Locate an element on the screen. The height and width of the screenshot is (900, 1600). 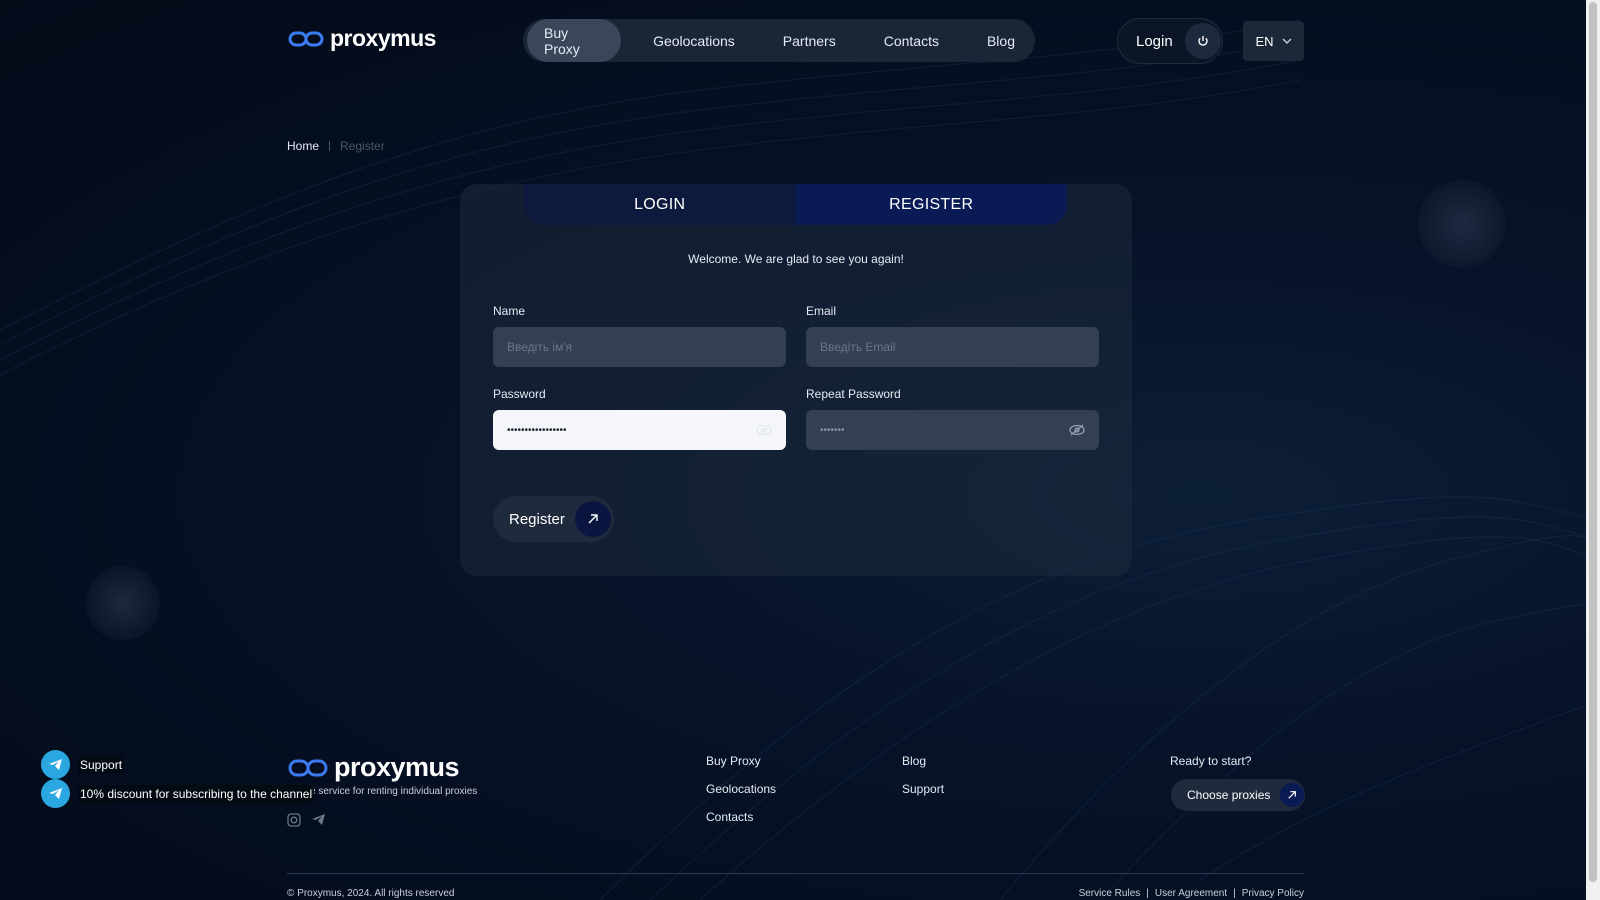
footer-links-col-2: Blog Support is located at coordinates (923, 775).